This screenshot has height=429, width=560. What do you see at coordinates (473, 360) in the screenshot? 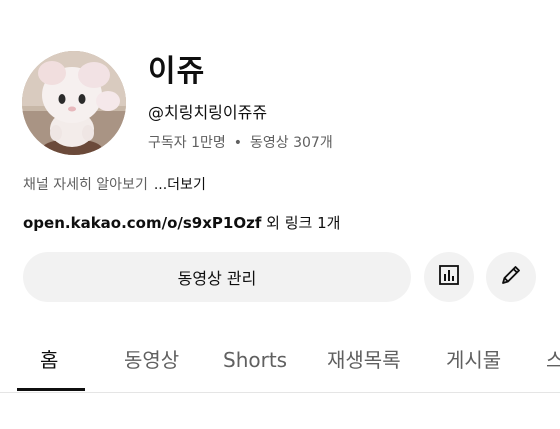
I see `tab-posts: 게시물` at bounding box center [473, 360].